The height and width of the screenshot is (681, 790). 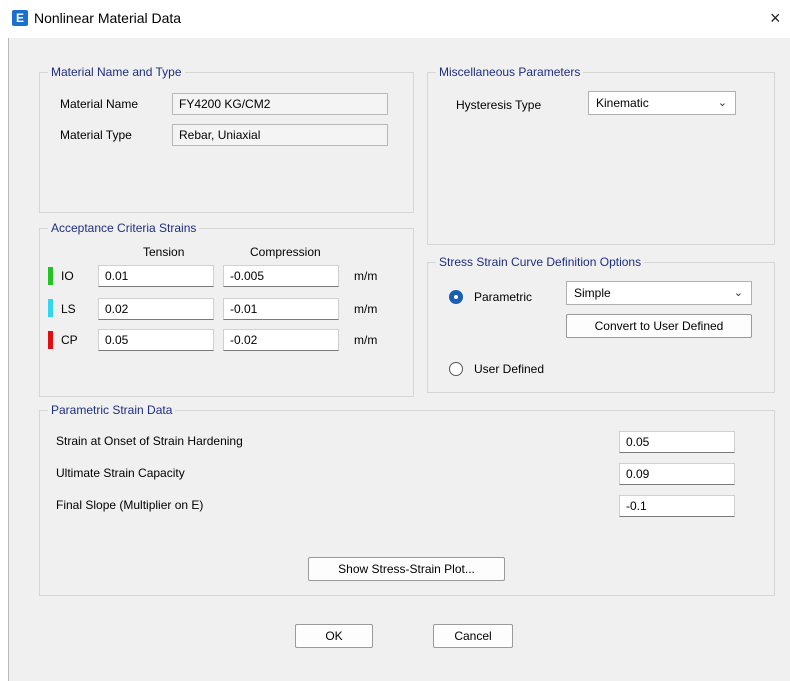 I want to click on parametric-label: Parametric, so click(x=503, y=297).